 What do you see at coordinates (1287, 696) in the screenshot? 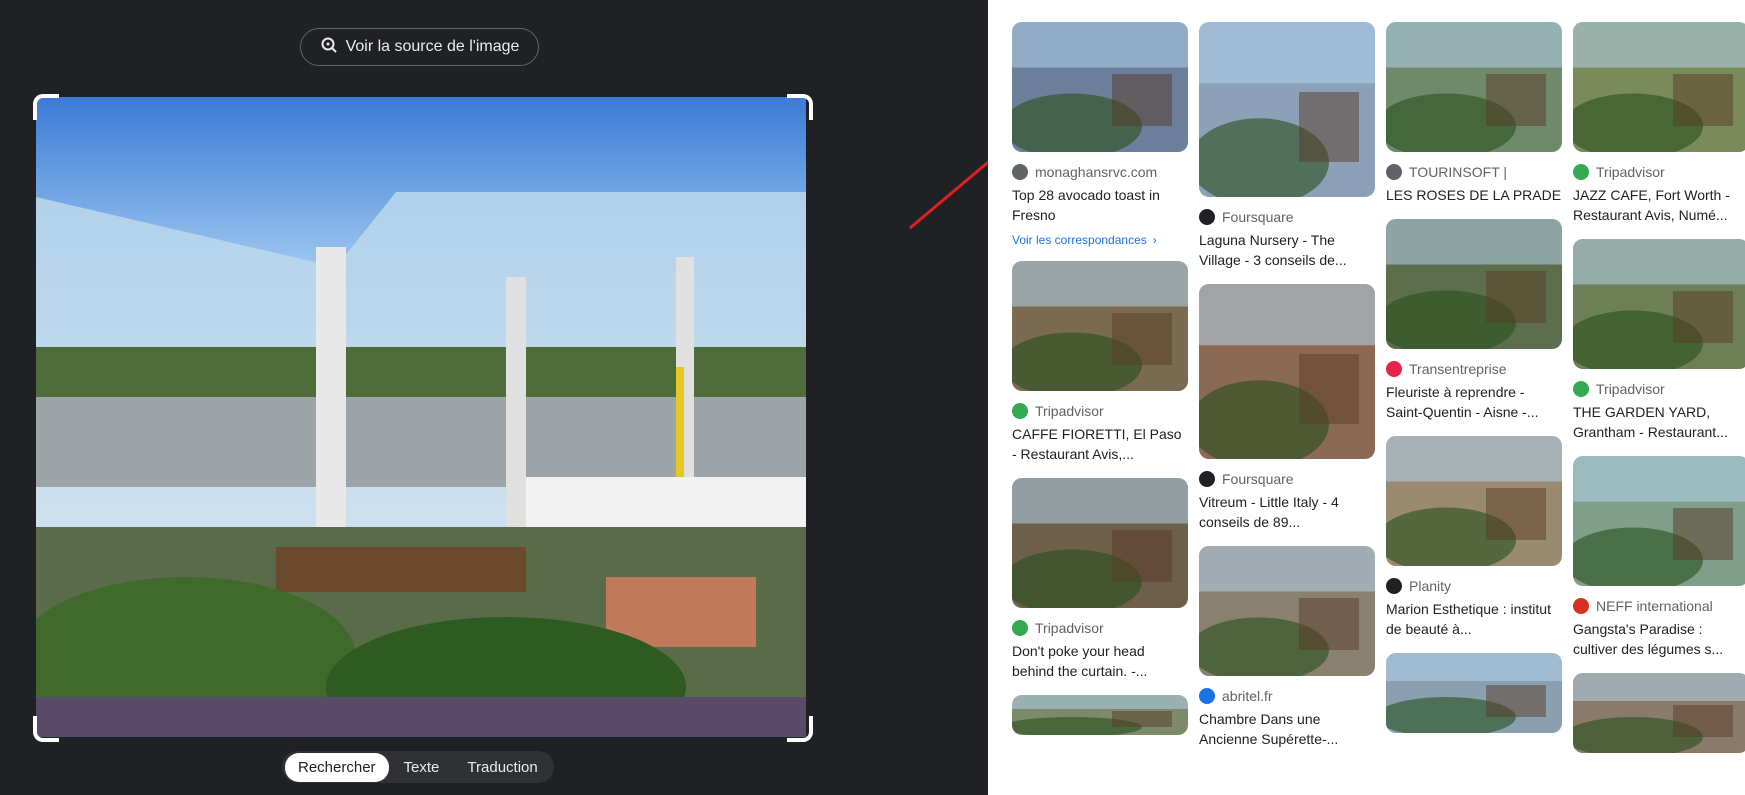
I see `result-source: abritel.fr` at bounding box center [1287, 696].